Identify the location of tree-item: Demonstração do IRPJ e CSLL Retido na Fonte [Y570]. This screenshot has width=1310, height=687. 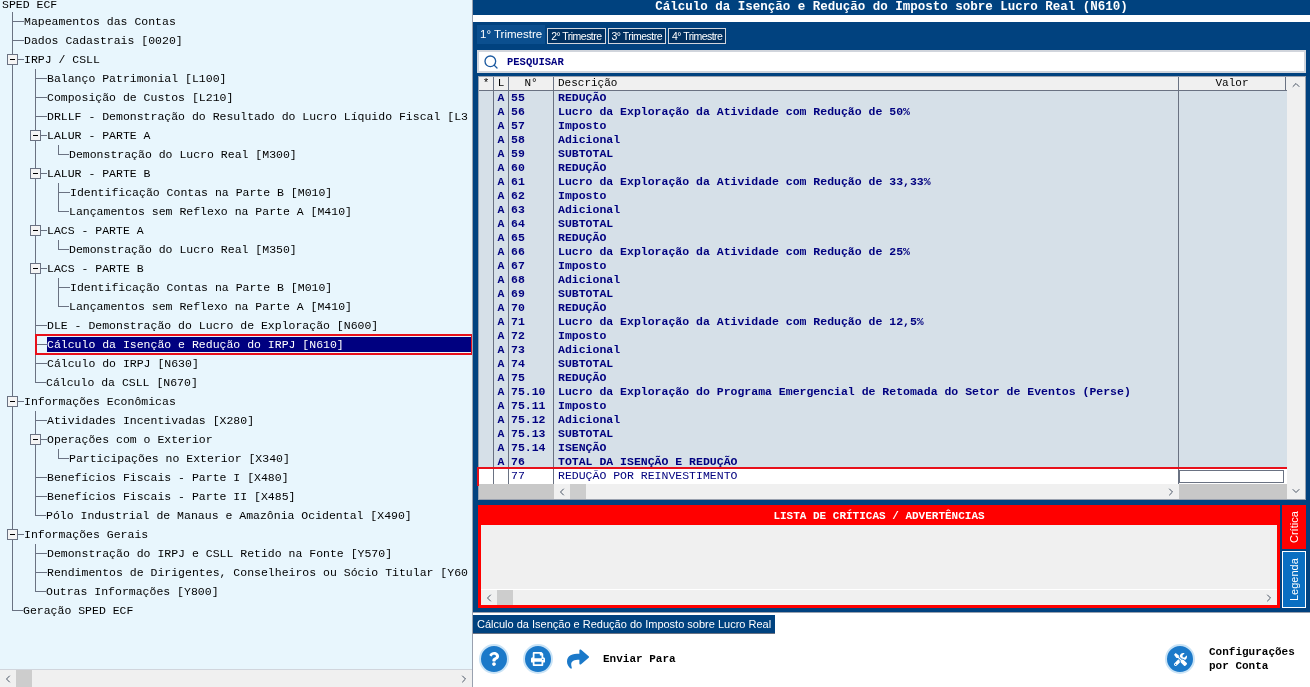
(220, 553).